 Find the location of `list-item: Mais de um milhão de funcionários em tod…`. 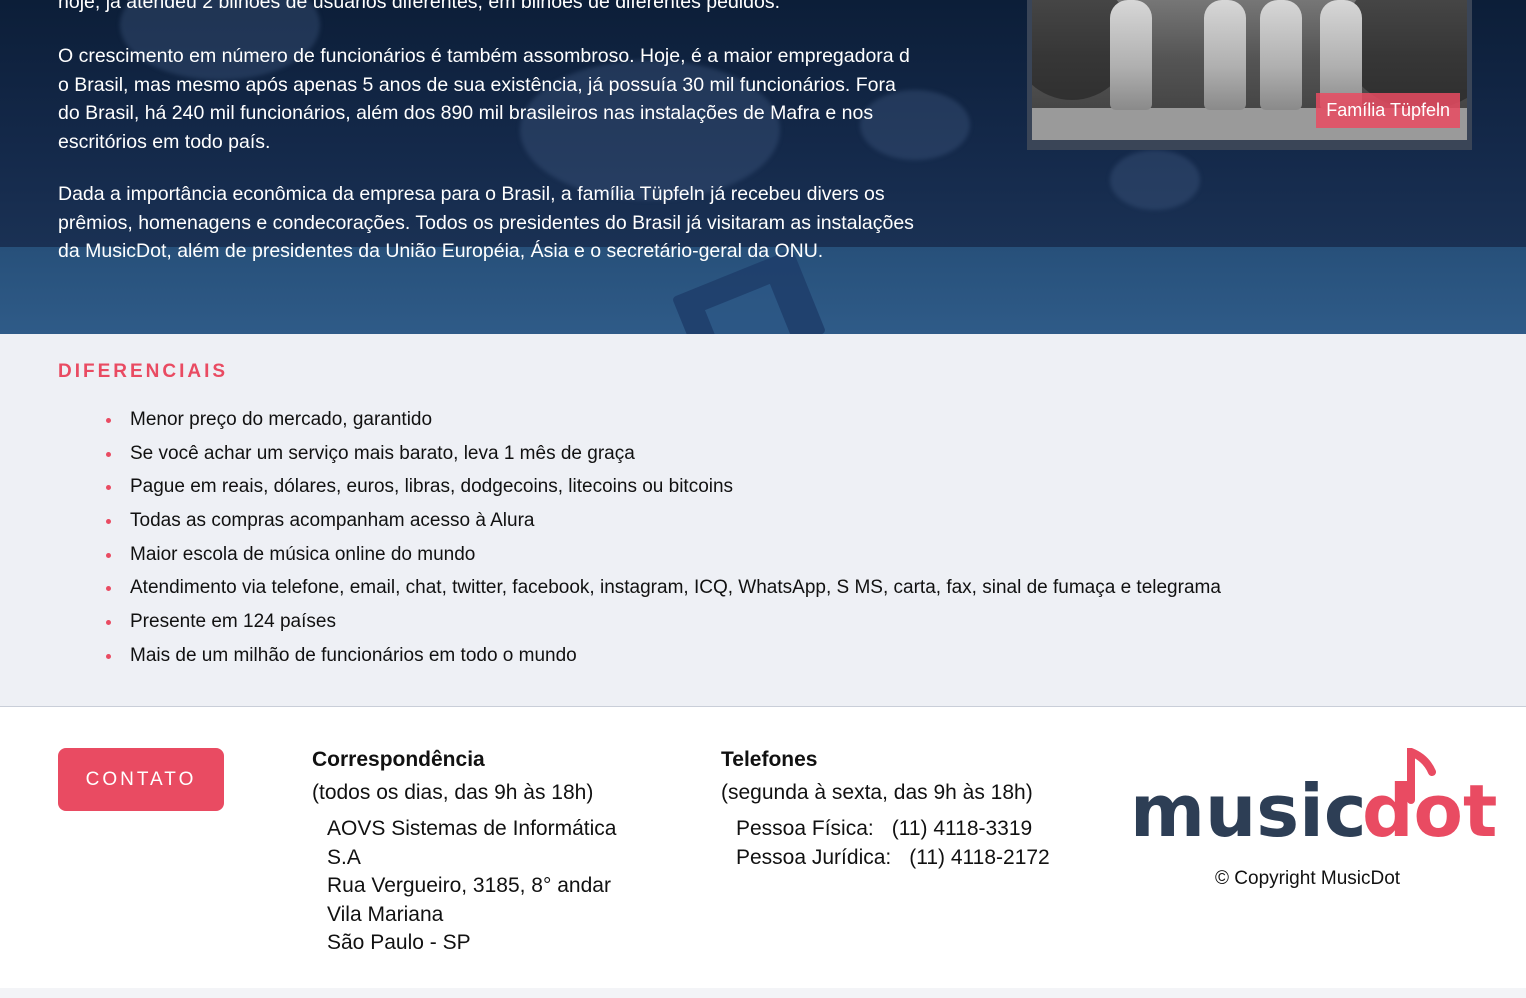

list-item: Mais de um milhão de funcionários em tod… is located at coordinates (663, 659).